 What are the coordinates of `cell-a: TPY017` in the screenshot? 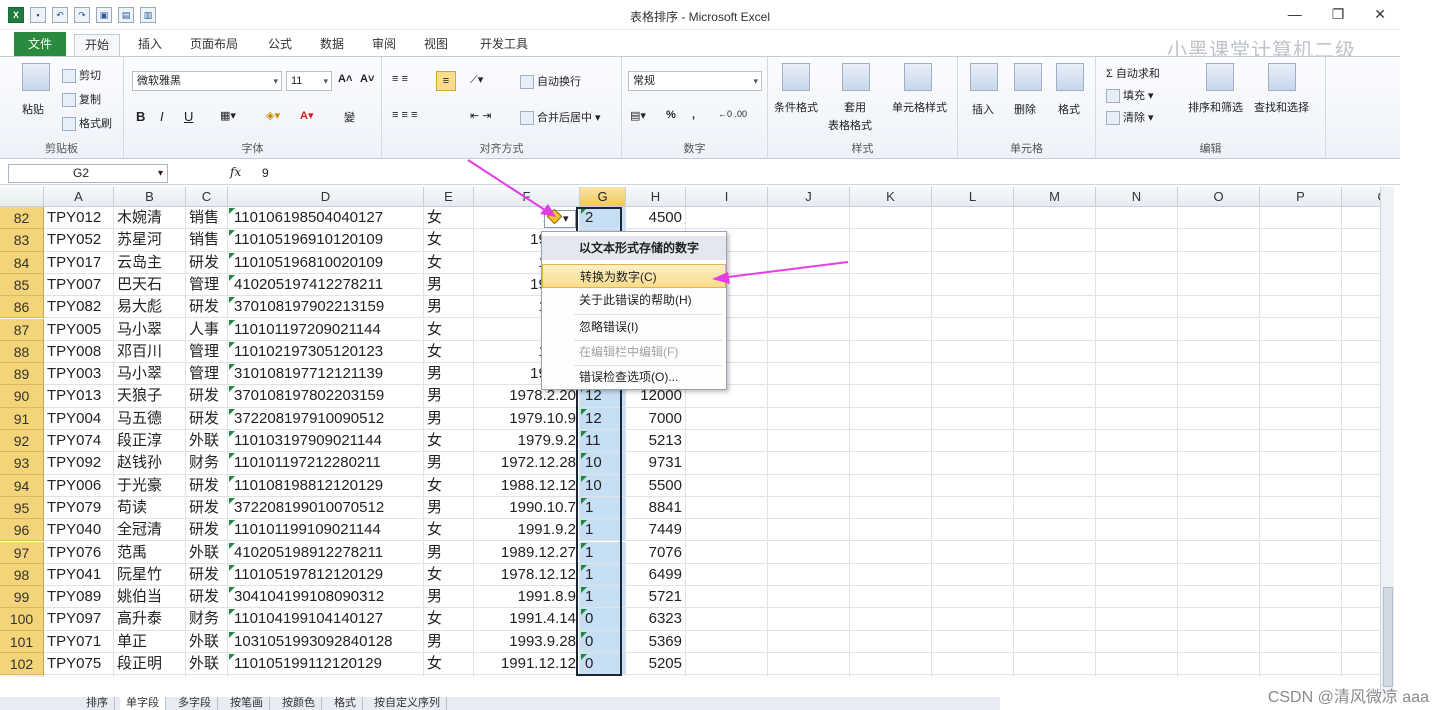 It's located at (79, 262).